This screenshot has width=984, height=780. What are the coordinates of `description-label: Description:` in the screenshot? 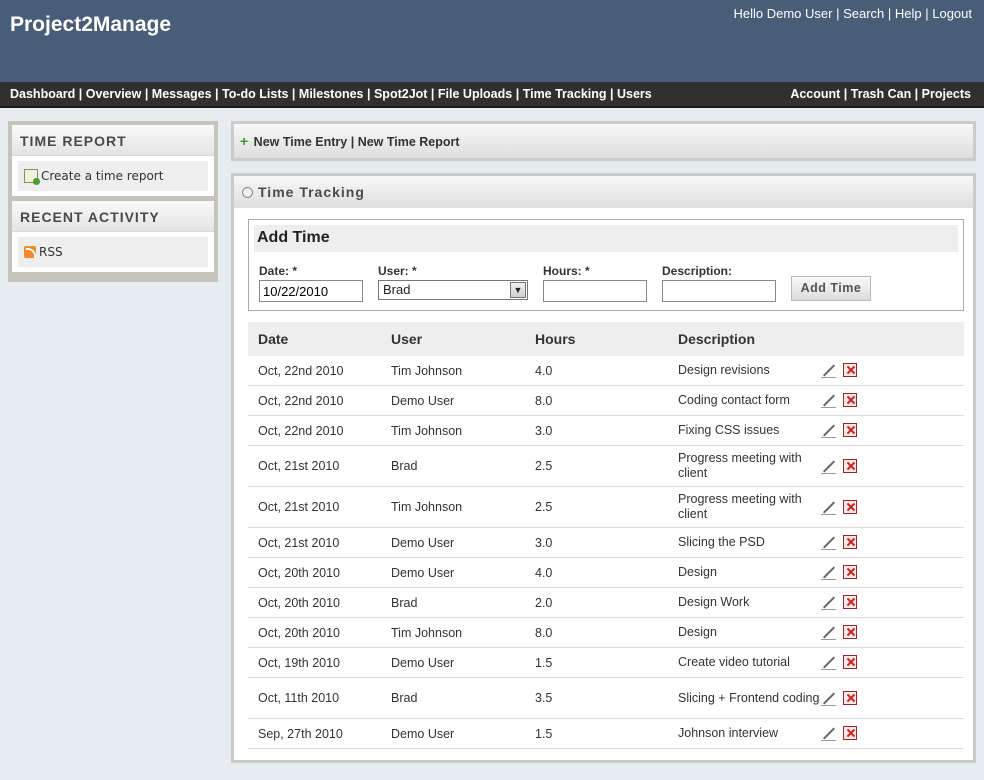 It's located at (697, 271).